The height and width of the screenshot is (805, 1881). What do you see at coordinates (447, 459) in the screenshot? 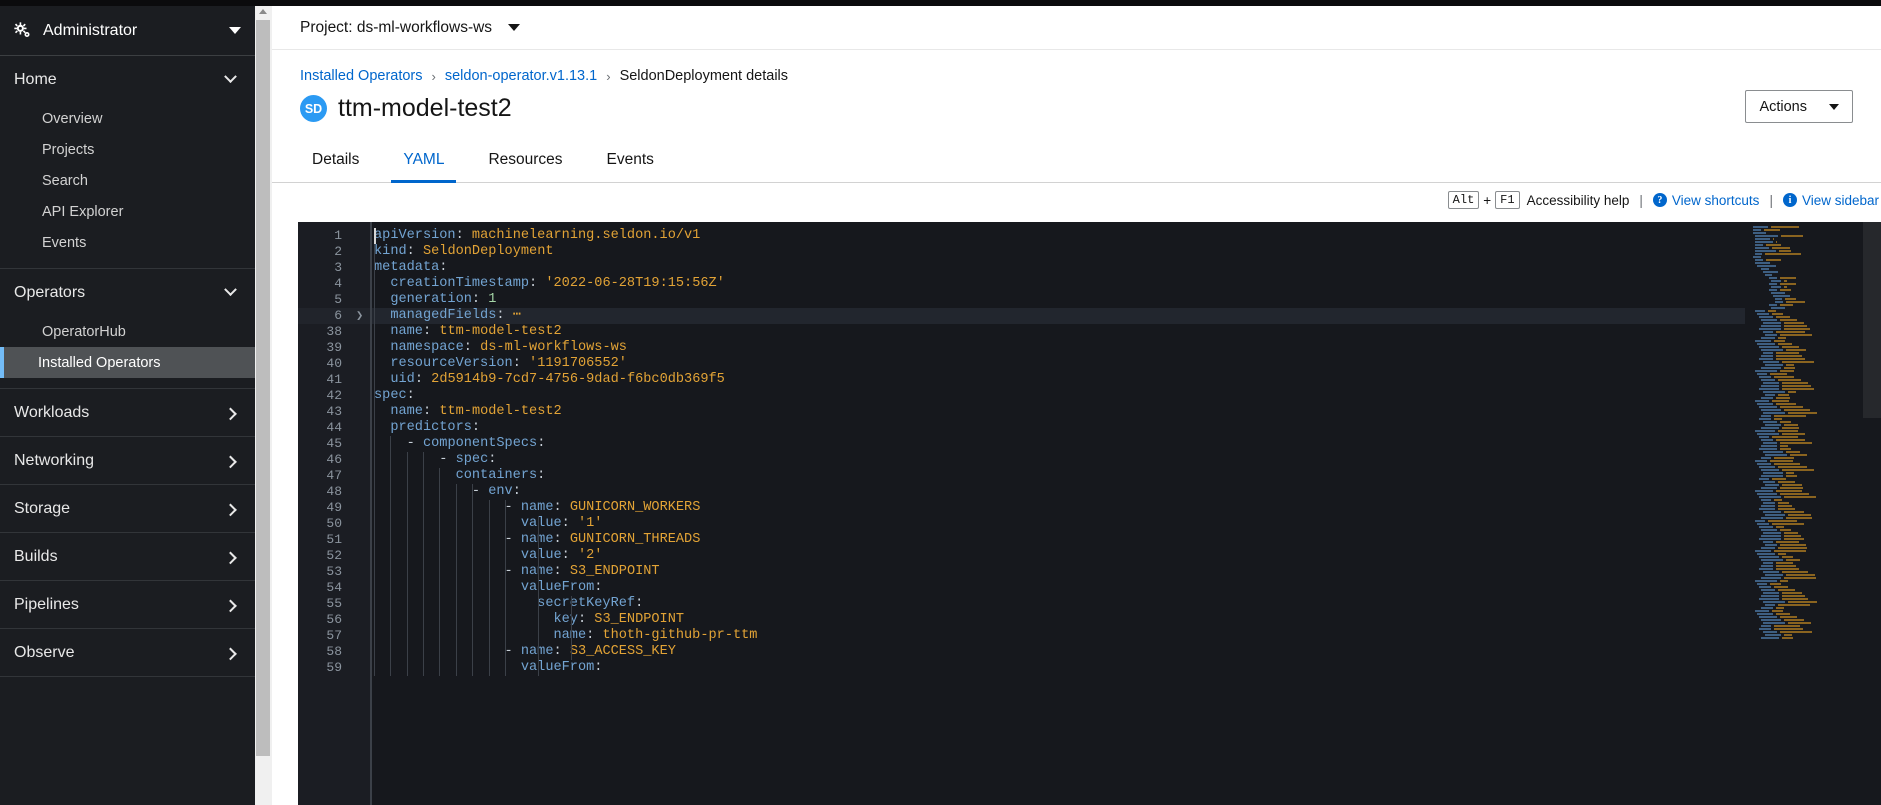
I see `list-dash: -` at bounding box center [447, 459].